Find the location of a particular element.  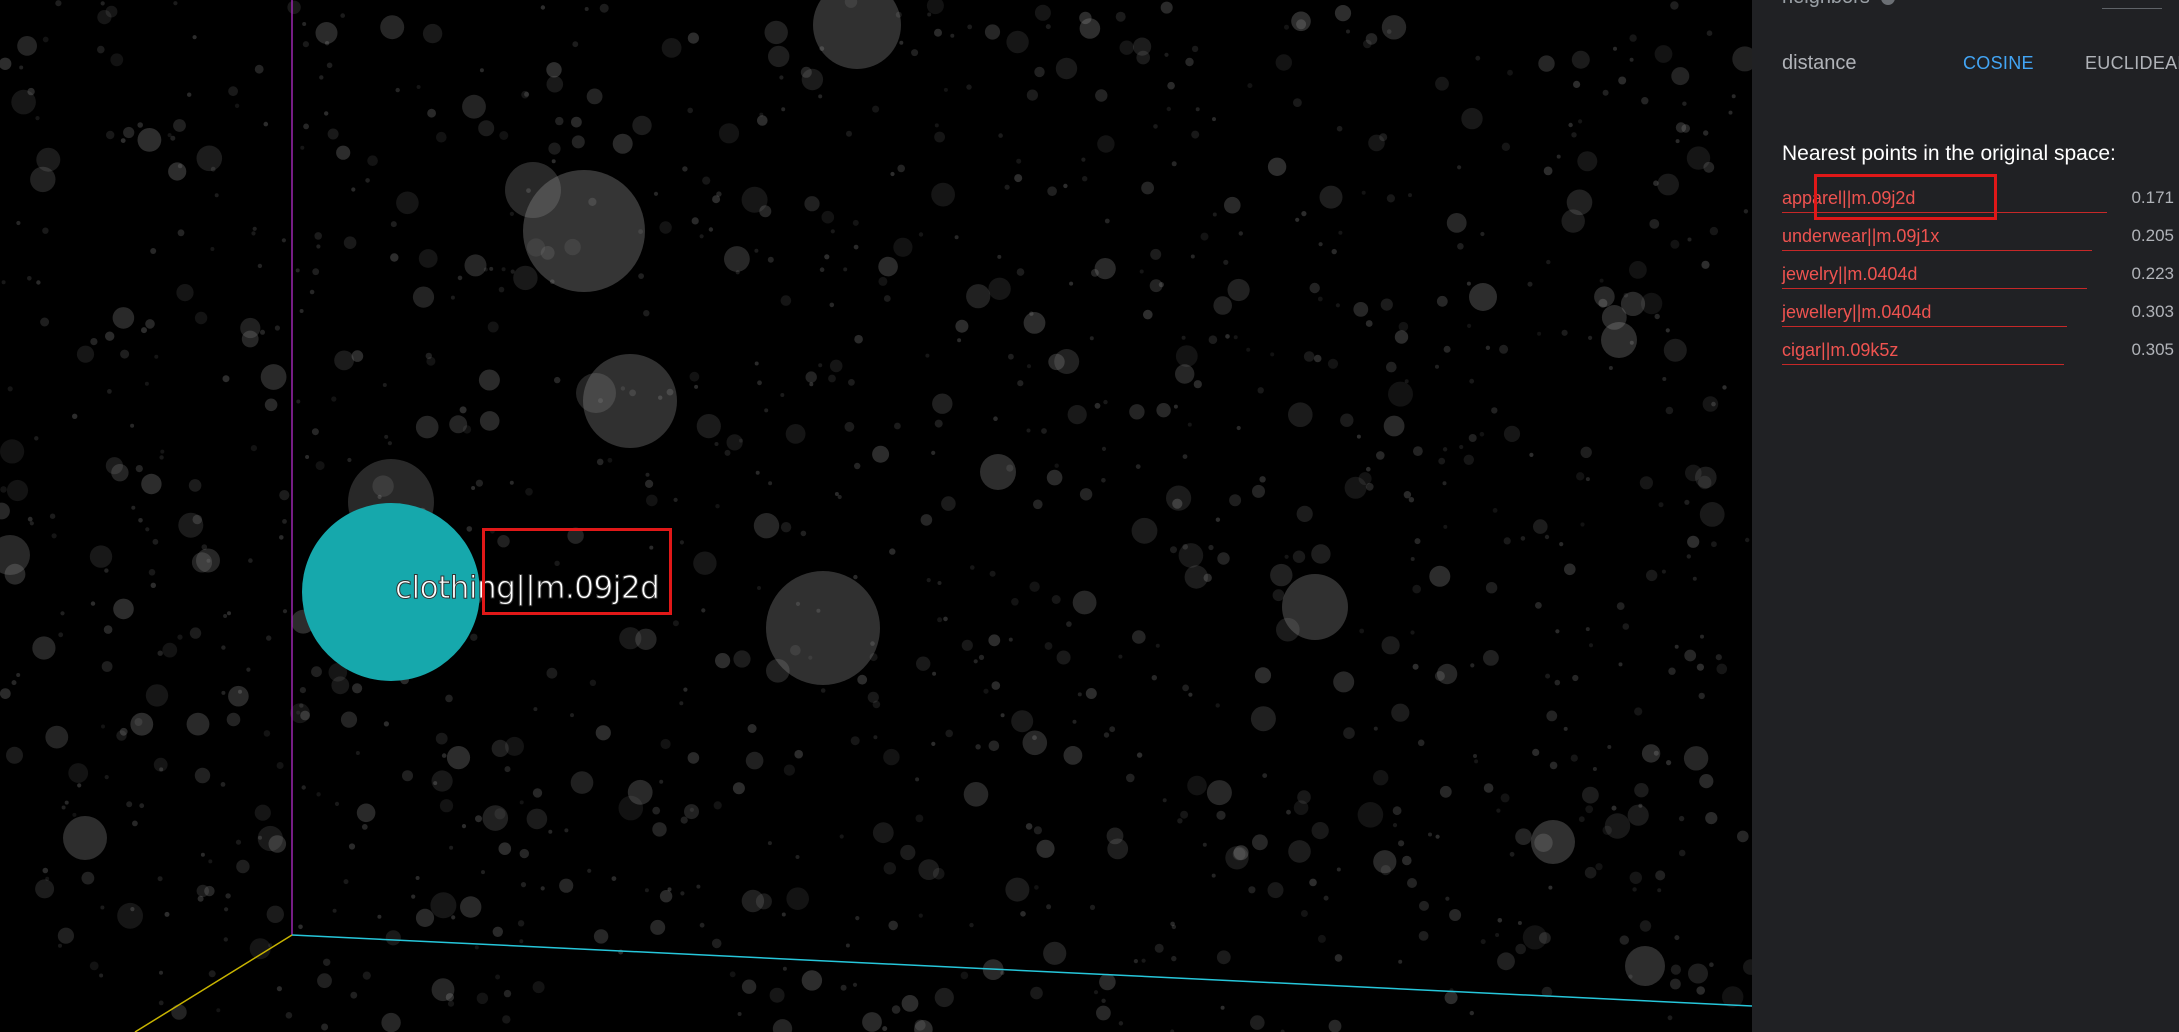

neighbors-input is located at coordinates (2132, 8).